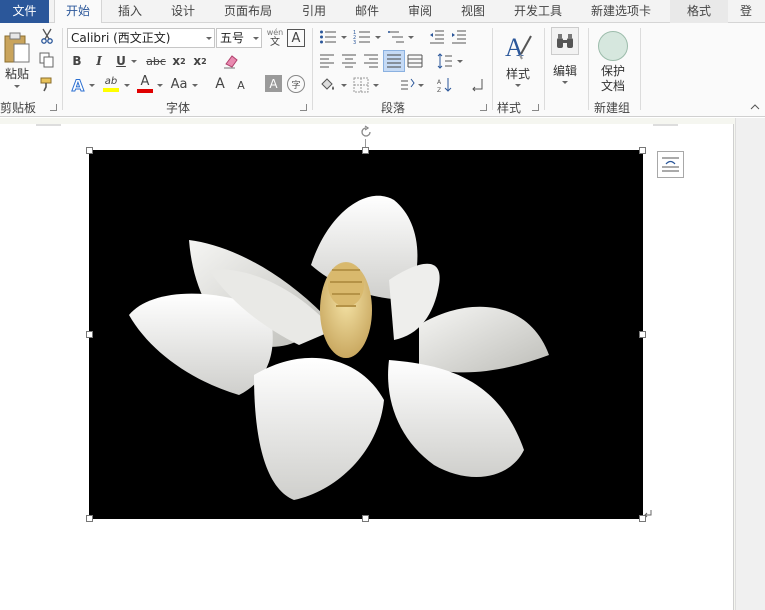 This screenshot has height=610, width=765. Describe the element at coordinates (296, 38) in the screenshot. I see `character-border-button: A` at that location.